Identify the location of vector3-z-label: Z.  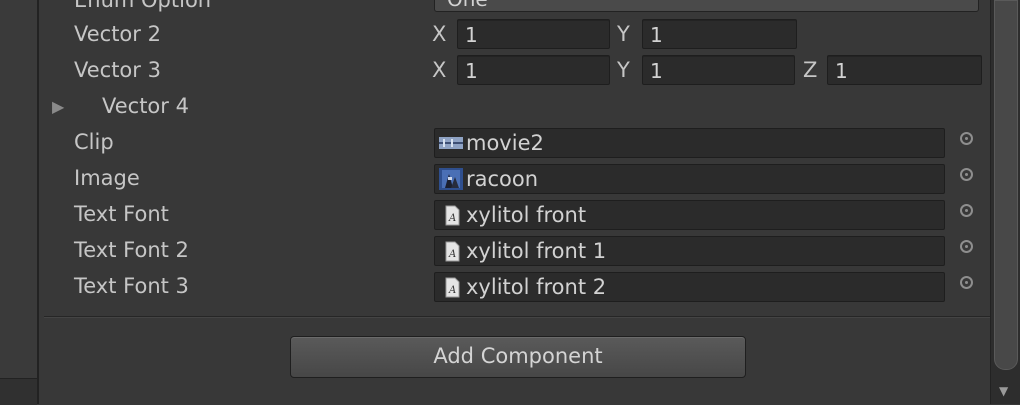
(810, 70).